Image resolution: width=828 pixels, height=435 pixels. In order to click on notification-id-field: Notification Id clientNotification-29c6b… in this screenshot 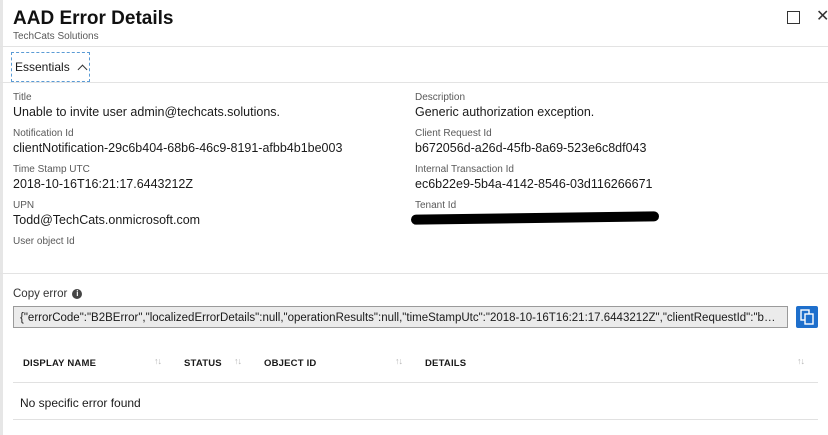, I will do `click(177, 142)`.